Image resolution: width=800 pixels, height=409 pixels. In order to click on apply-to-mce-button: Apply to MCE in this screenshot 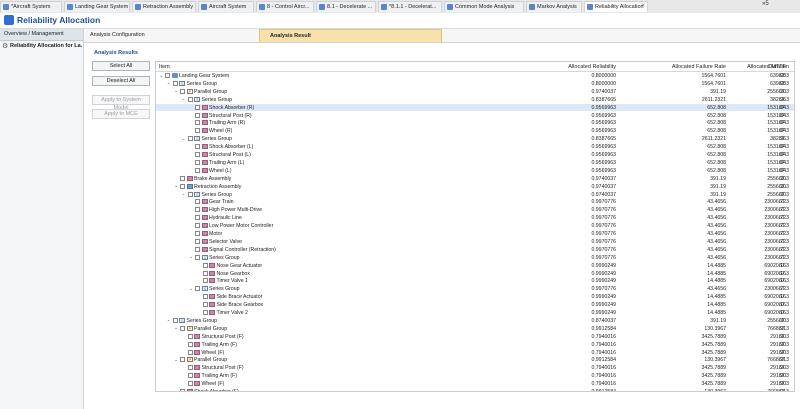, I will do `click(121, 114)`.